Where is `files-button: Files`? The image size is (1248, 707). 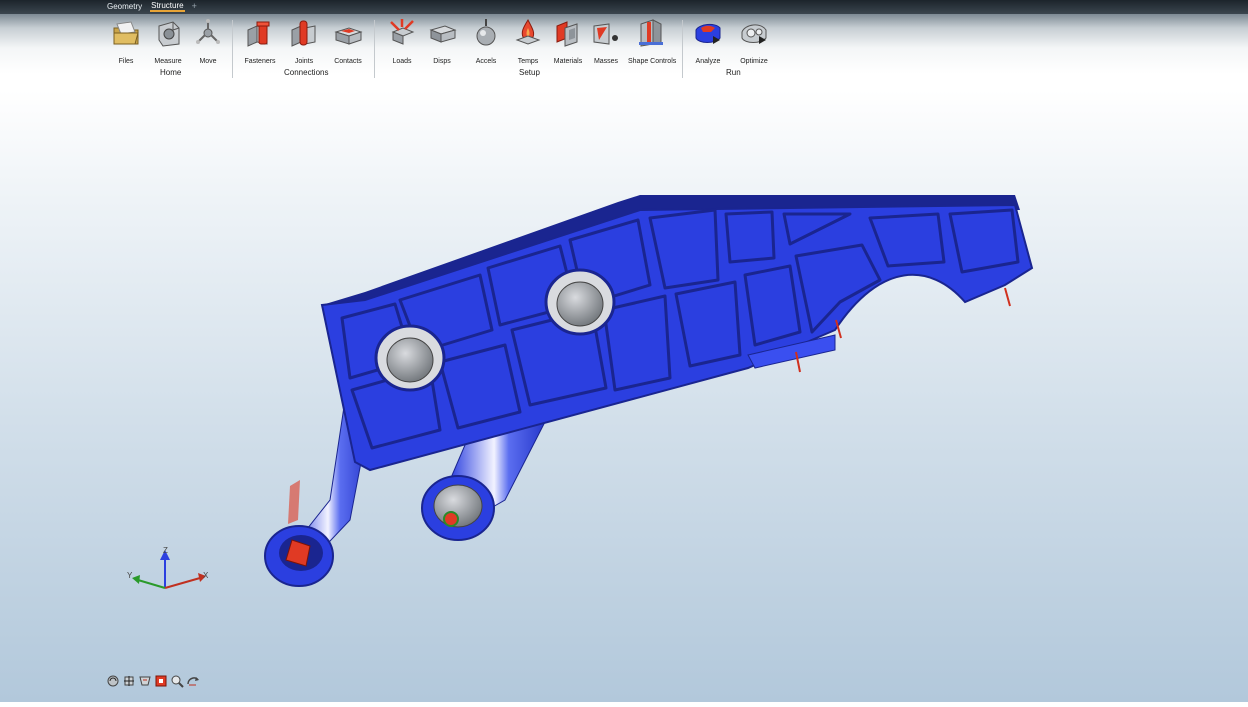 files-button: Files is located at coordinates (126, 41).